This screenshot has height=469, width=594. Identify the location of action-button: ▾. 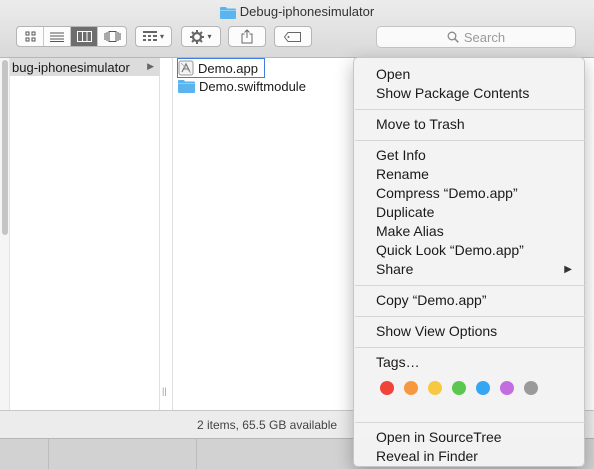
(201, 36).